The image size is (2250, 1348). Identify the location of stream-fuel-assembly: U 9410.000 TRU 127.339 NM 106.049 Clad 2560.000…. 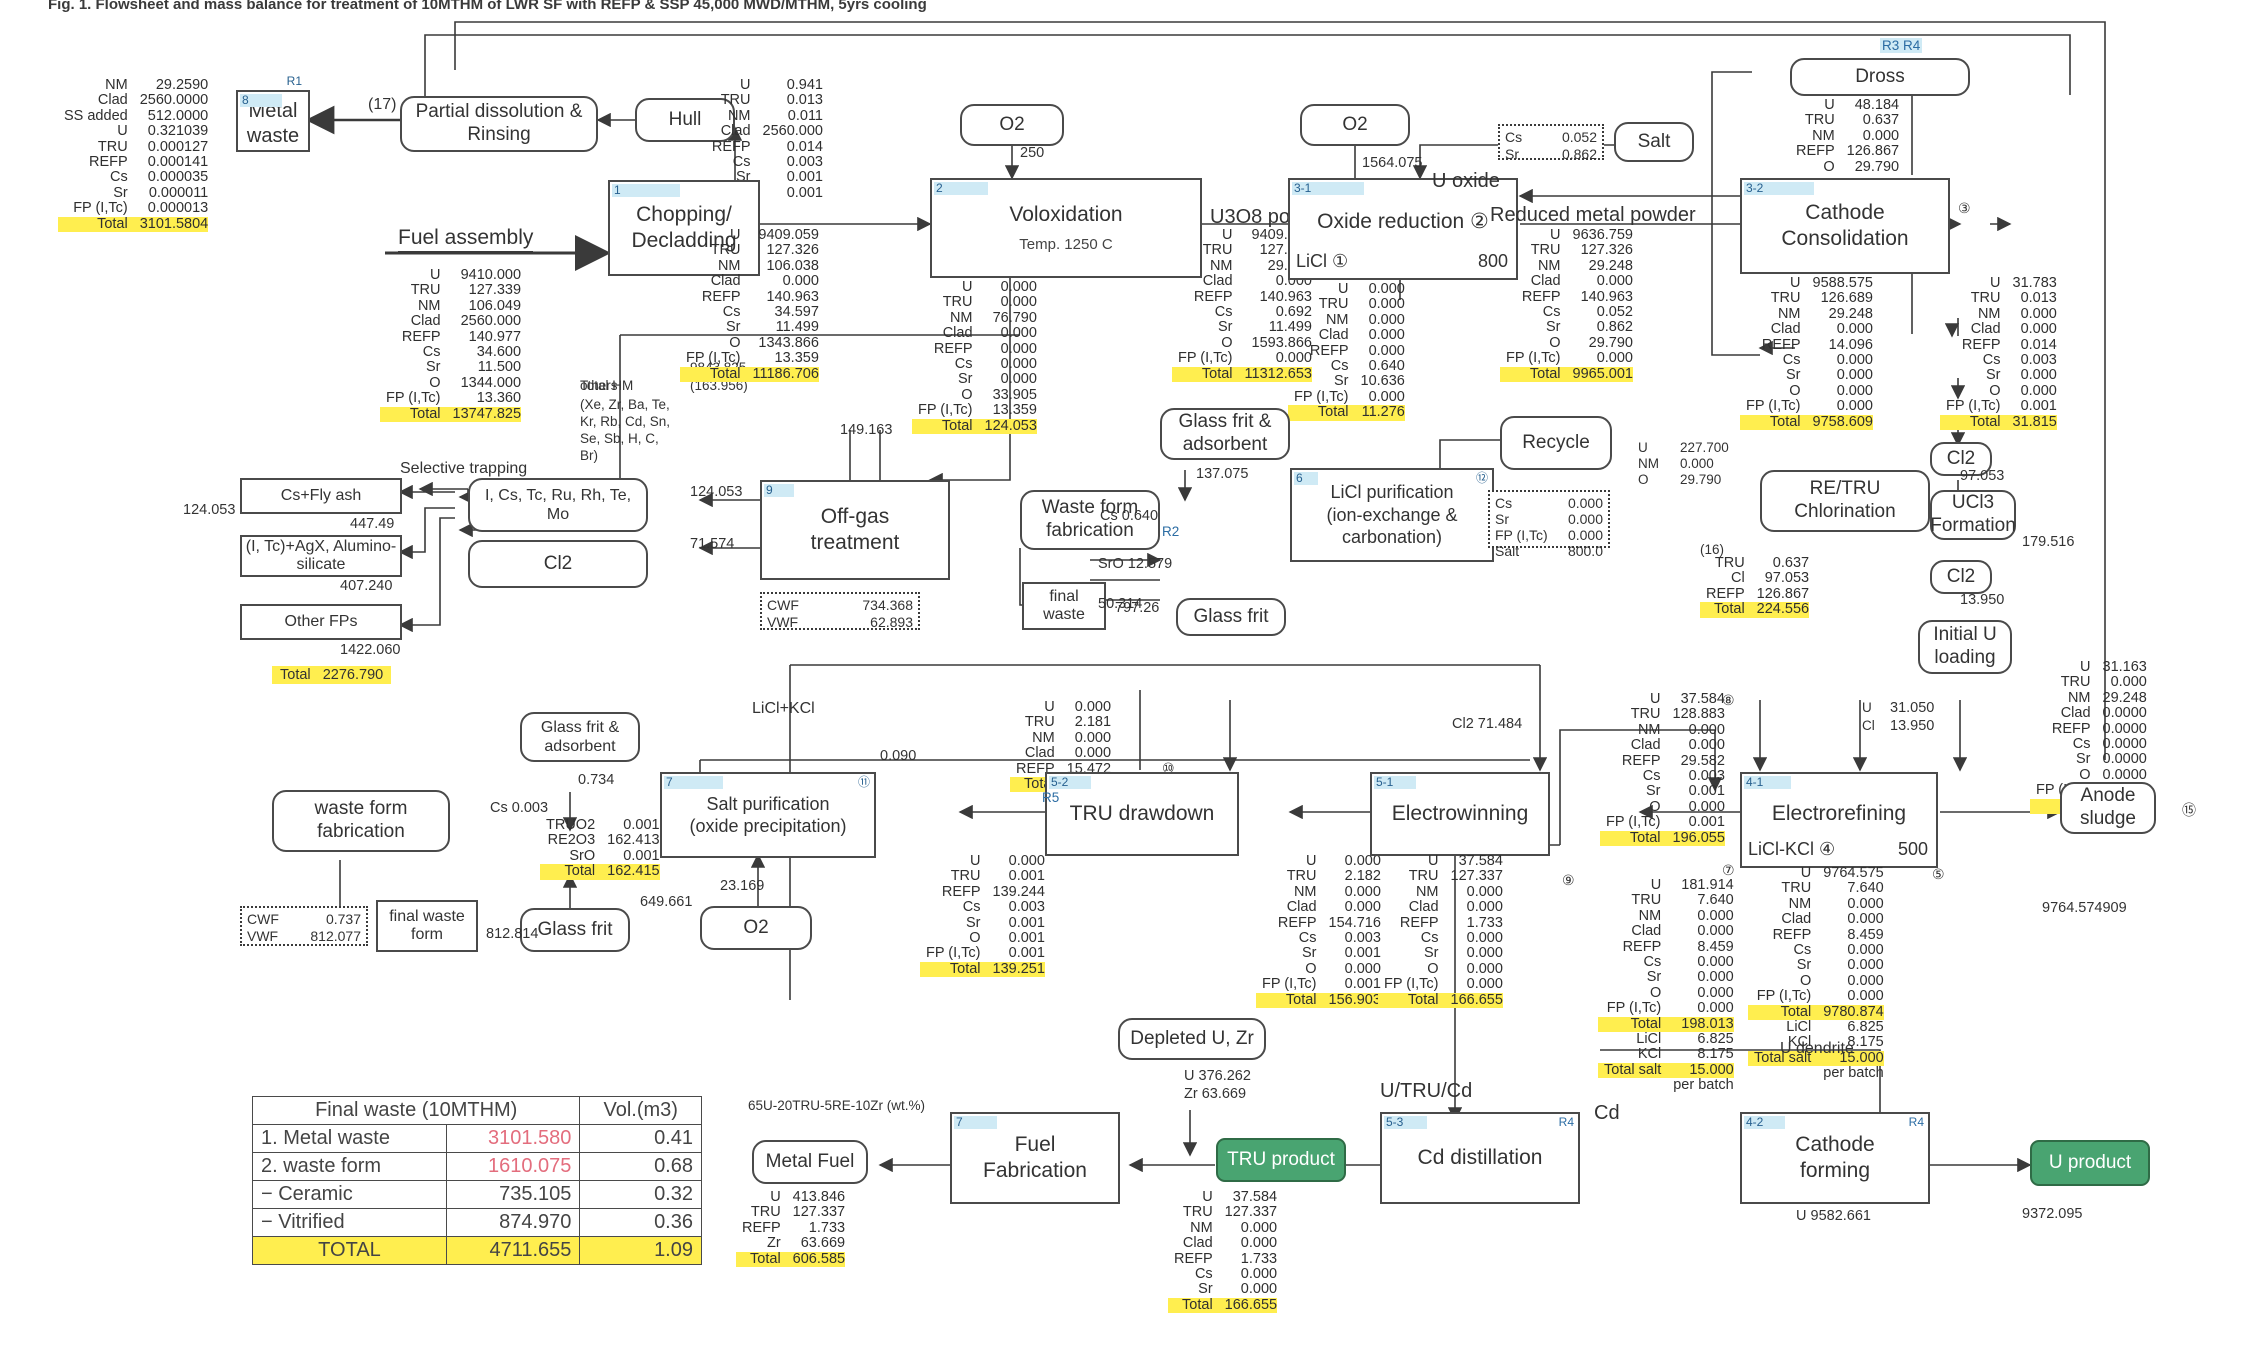
(451, 345).